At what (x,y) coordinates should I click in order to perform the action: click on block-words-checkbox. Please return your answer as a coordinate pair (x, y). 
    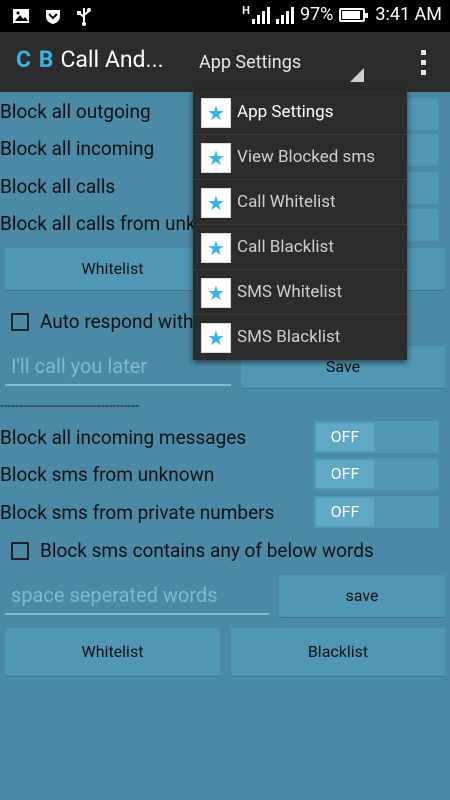
    Looking at the image, I should click on (20, 551).